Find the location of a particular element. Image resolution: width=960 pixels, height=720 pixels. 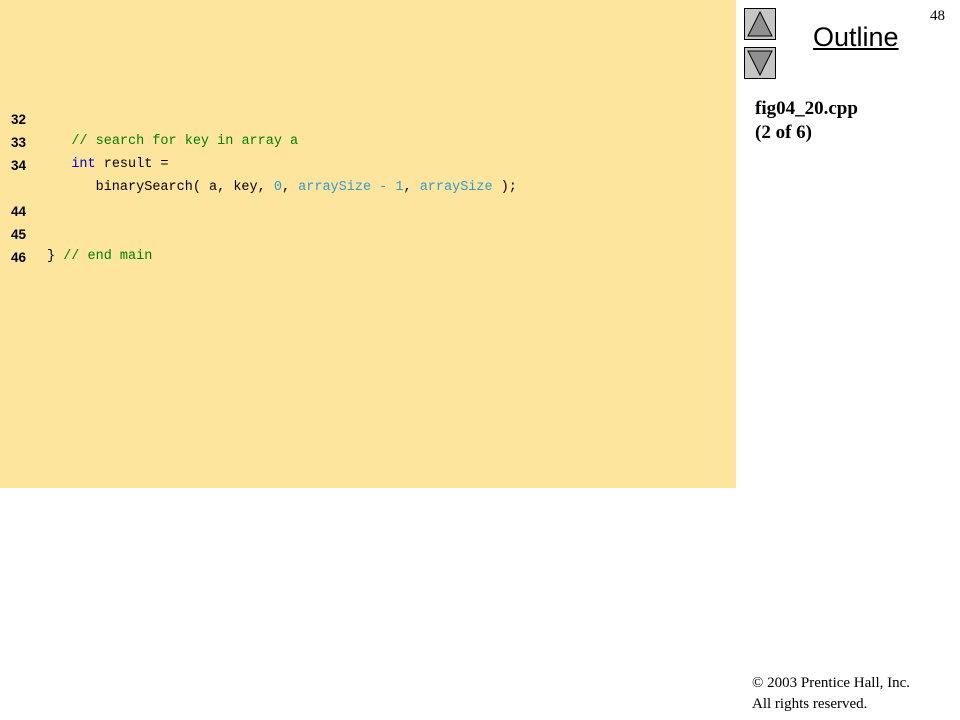

next-slide-button is located at coordinates (760, 63).